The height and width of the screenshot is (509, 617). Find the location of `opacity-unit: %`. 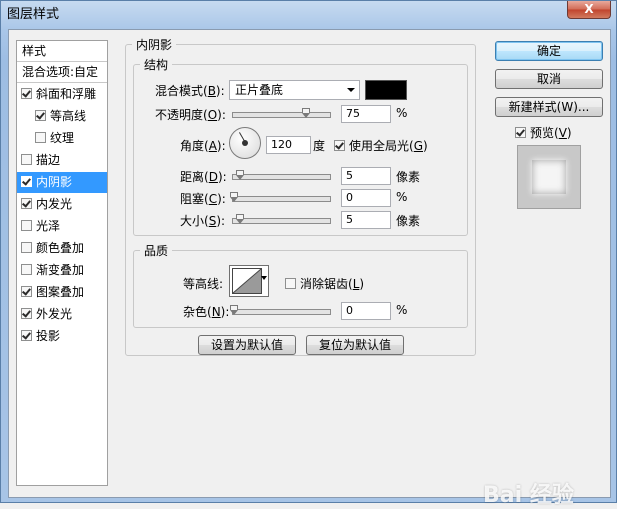

opacity-unit: % is located at coordinates (402, 113).